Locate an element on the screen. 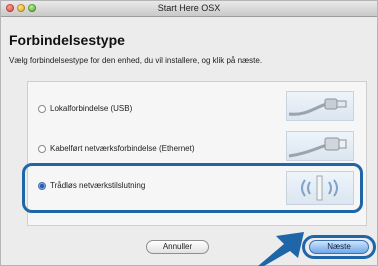 The width and height of the screenshot is (378, 266). ethernet-cable-icon is located at coordinates (320, 146).